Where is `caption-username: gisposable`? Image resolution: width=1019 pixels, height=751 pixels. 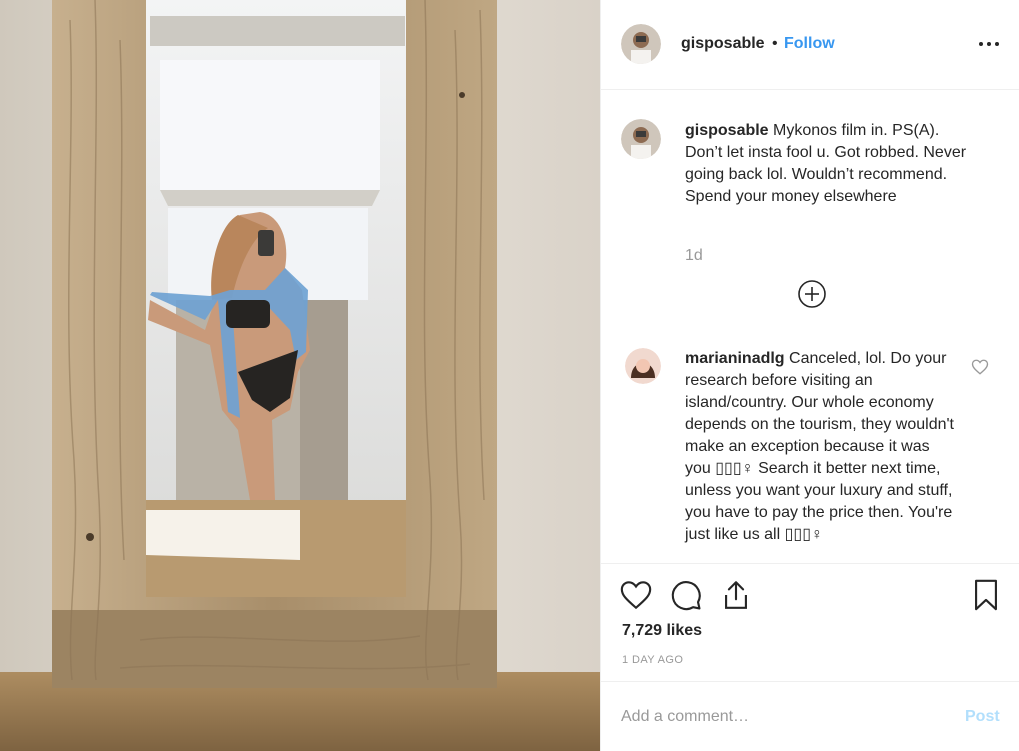
caption-username: gisposable is located at coordinates (727, 130).